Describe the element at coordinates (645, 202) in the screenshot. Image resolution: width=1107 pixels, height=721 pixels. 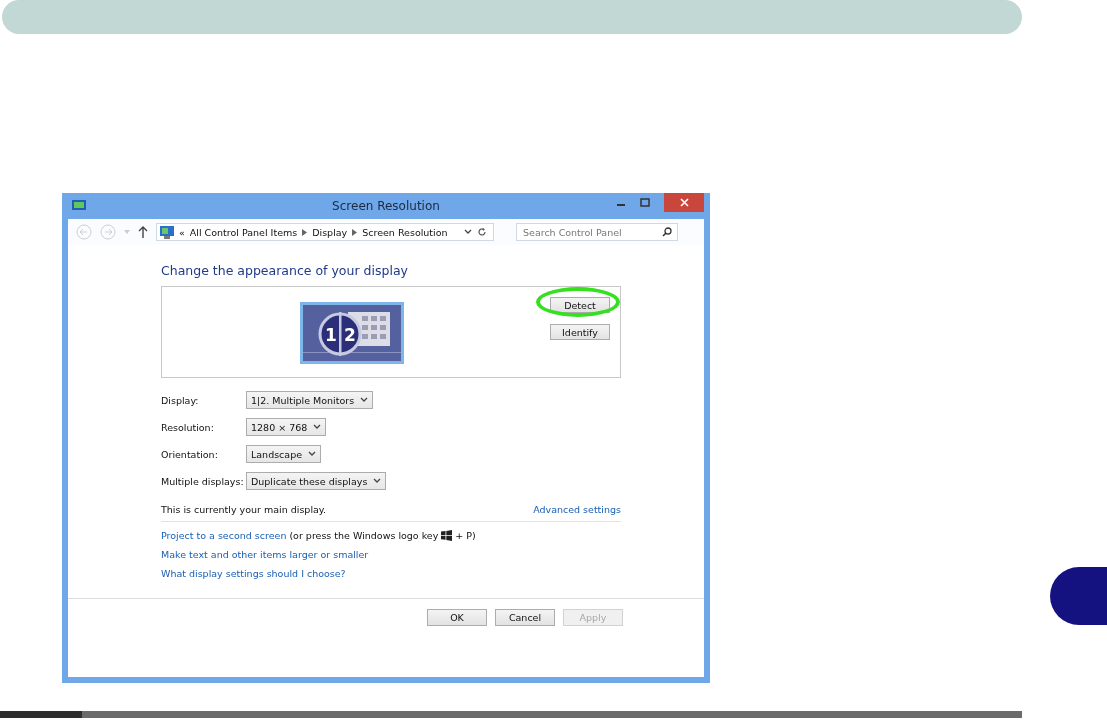
I see `maximize-icon` at that location.